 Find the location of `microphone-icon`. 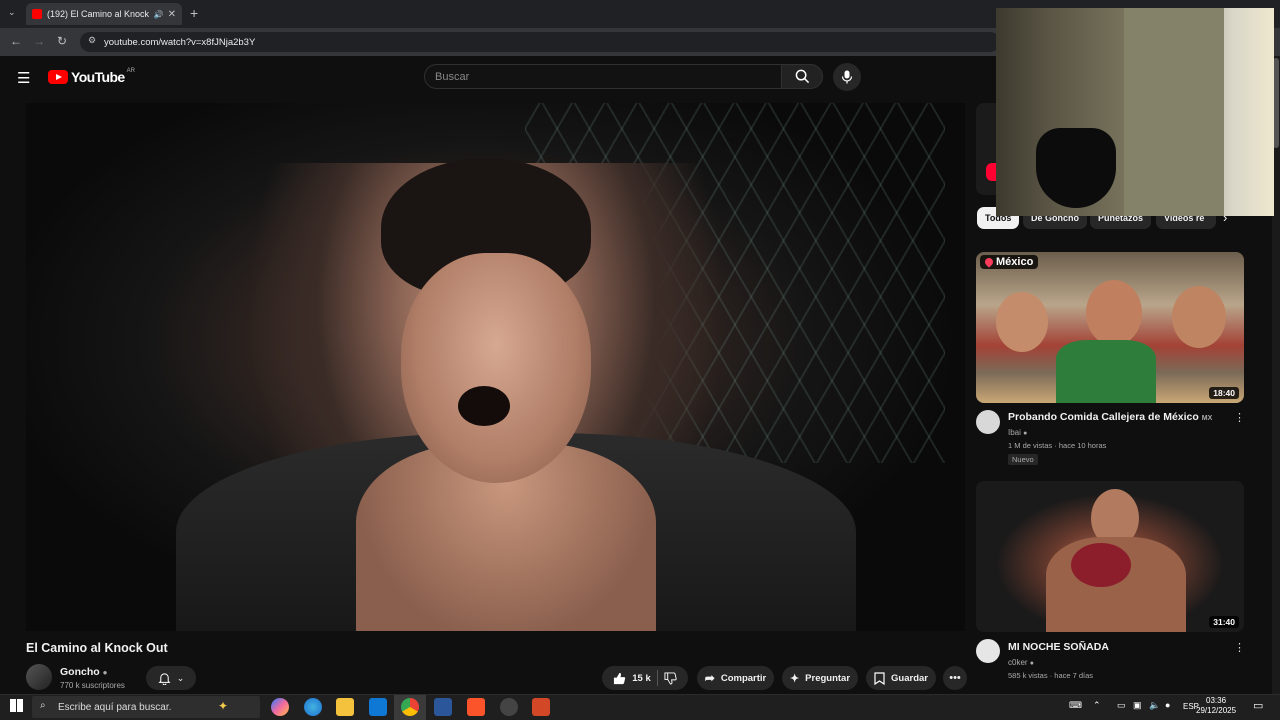

microphone-icon is located at coordinates (847, 77).